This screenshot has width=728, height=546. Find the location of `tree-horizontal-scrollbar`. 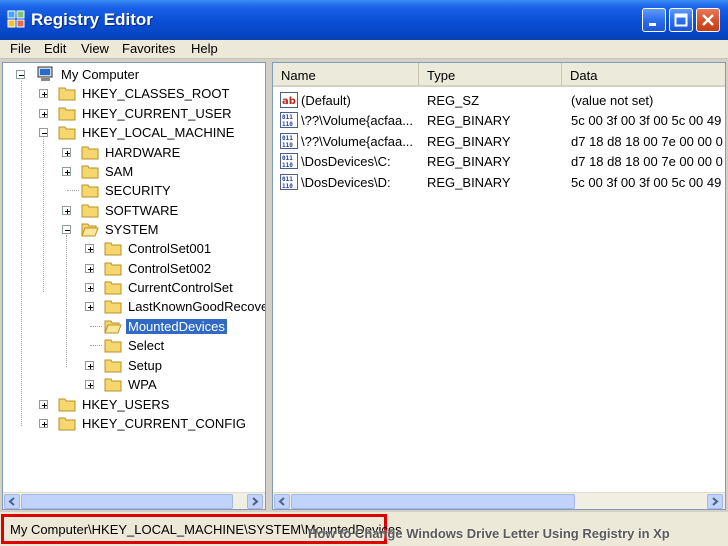

tree-horizontal-scrollbar is located at coordinates (134, 500).